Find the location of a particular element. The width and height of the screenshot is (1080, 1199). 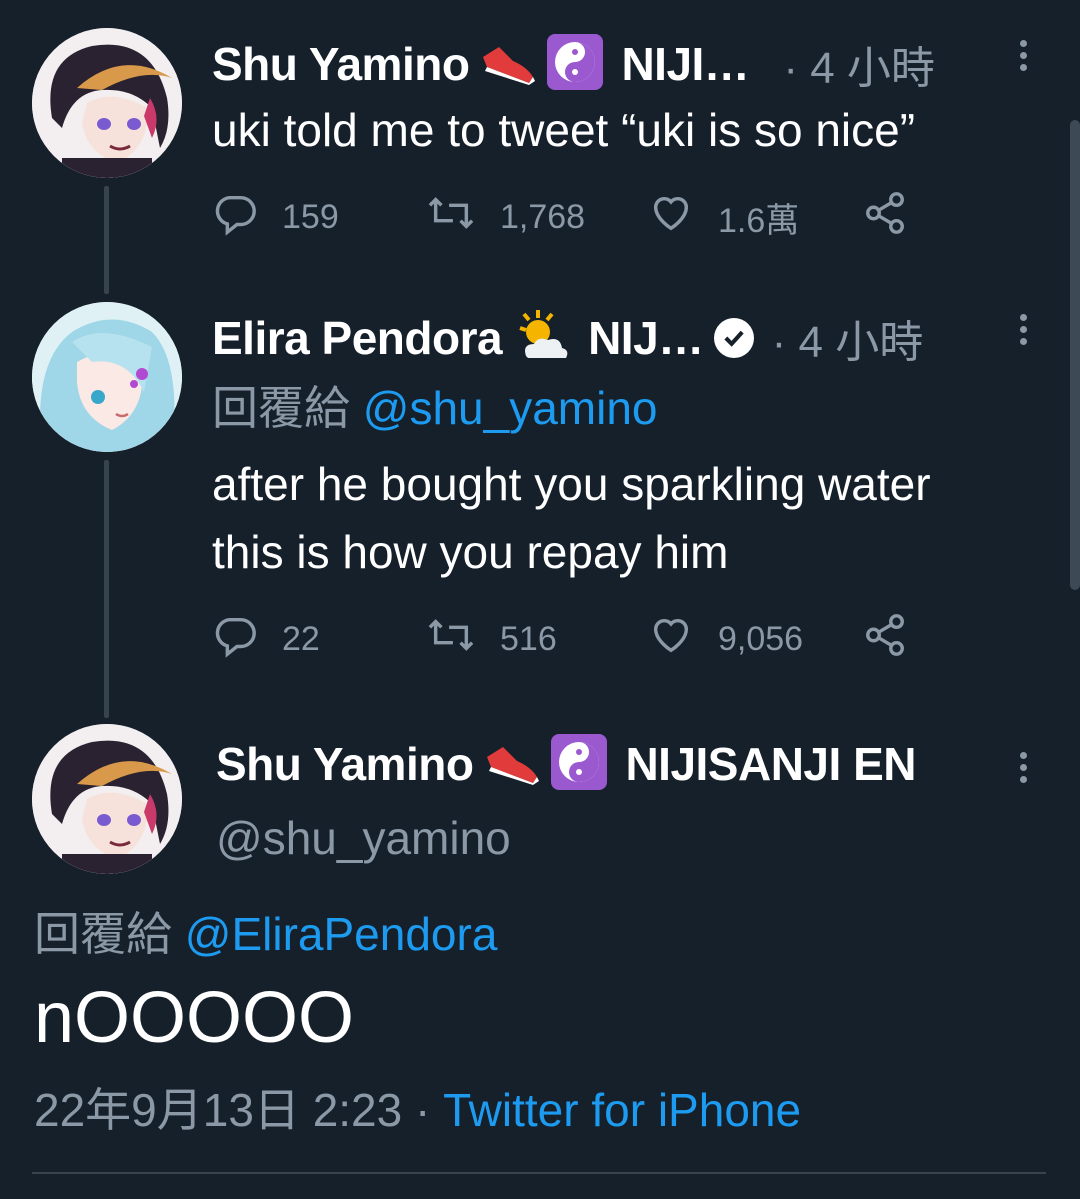

retweet-button: 1,768 is located at coordinates (505, 217).